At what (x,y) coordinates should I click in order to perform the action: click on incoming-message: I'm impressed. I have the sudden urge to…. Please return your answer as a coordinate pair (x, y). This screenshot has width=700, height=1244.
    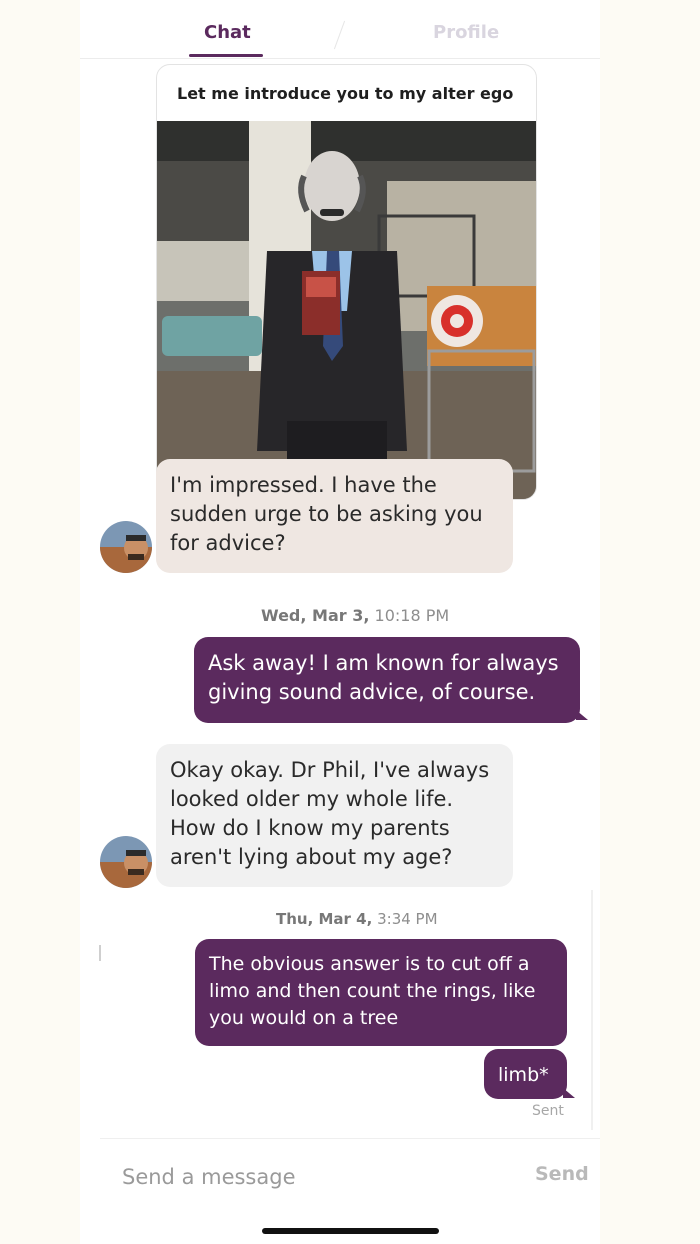
    Looking at the image, I should click on (334, 516).